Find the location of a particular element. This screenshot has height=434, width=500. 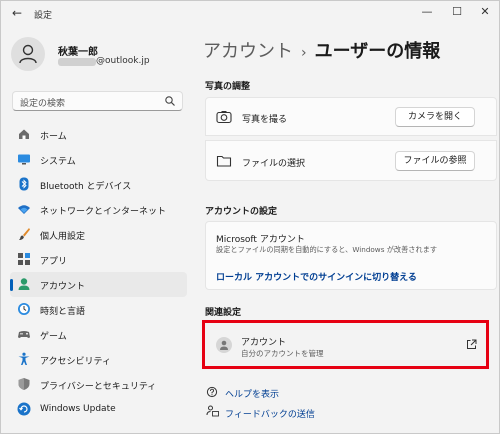

search-input: 設定の検索 is located at coordinates (97, 101).